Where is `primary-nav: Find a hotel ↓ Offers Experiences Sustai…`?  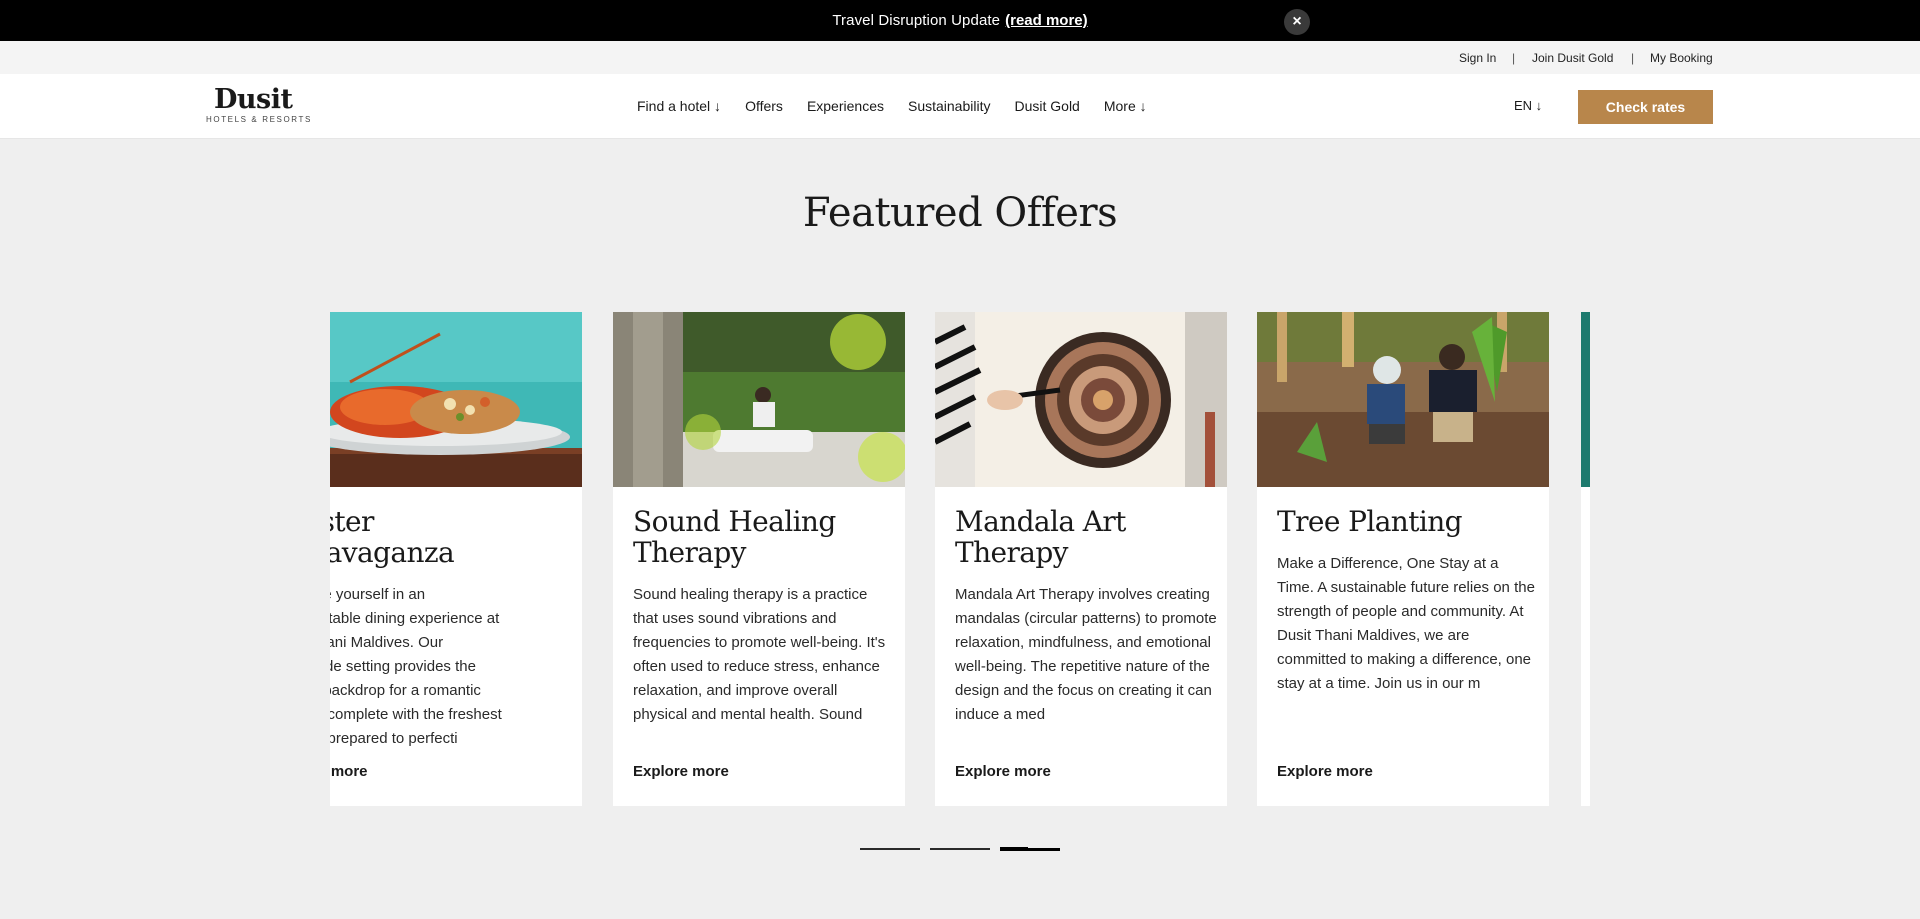 primary-nav: Find a hotel ↓ Offers Experiences Sustai… is located at coordinates (892, 106).